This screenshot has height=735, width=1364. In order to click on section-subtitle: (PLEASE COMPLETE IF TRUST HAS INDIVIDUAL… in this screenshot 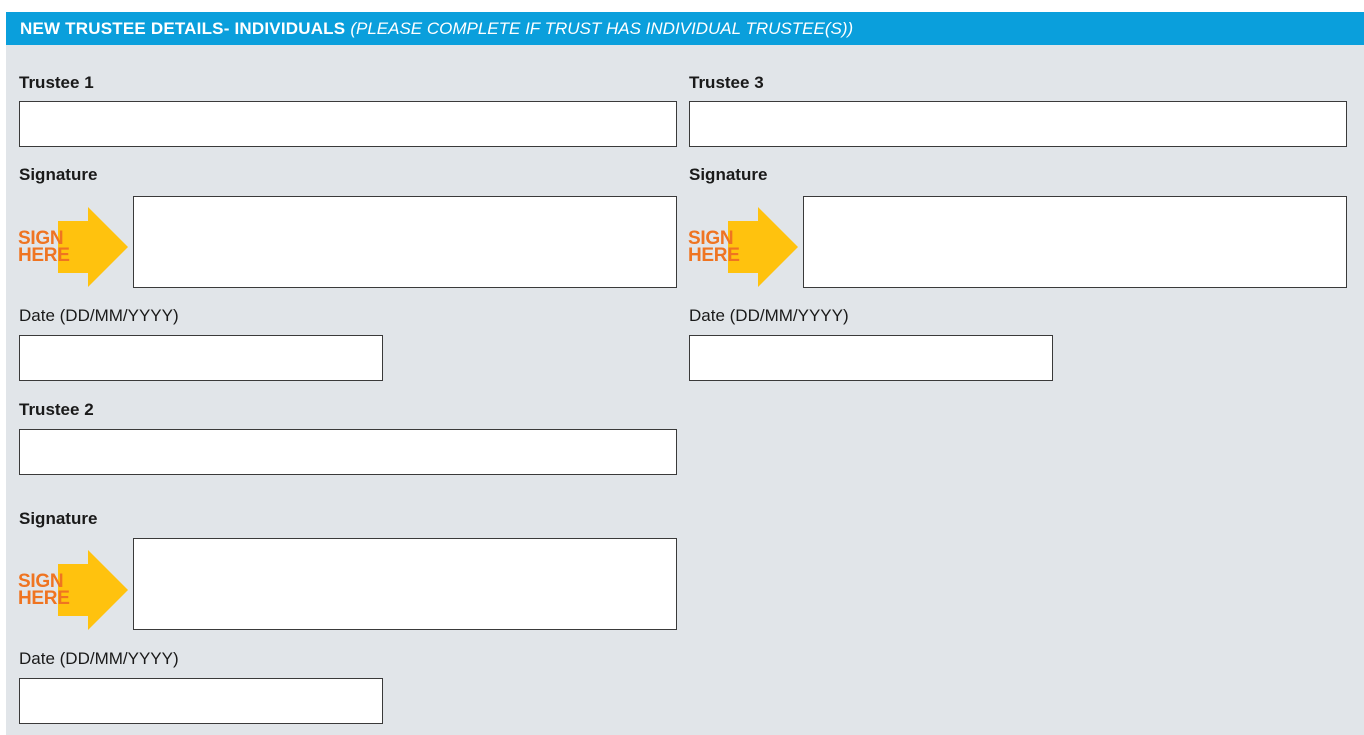, I will do `click(602, 28)`.